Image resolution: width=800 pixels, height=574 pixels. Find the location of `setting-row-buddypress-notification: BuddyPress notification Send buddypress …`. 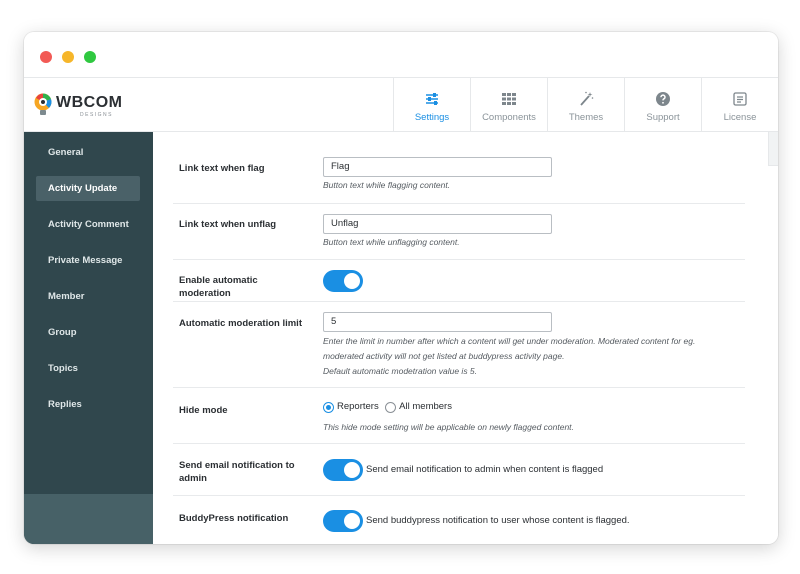

setting-row-buddypress-notification: BuddyPress notification Send buddypress … is located at coordinates (459, 520).